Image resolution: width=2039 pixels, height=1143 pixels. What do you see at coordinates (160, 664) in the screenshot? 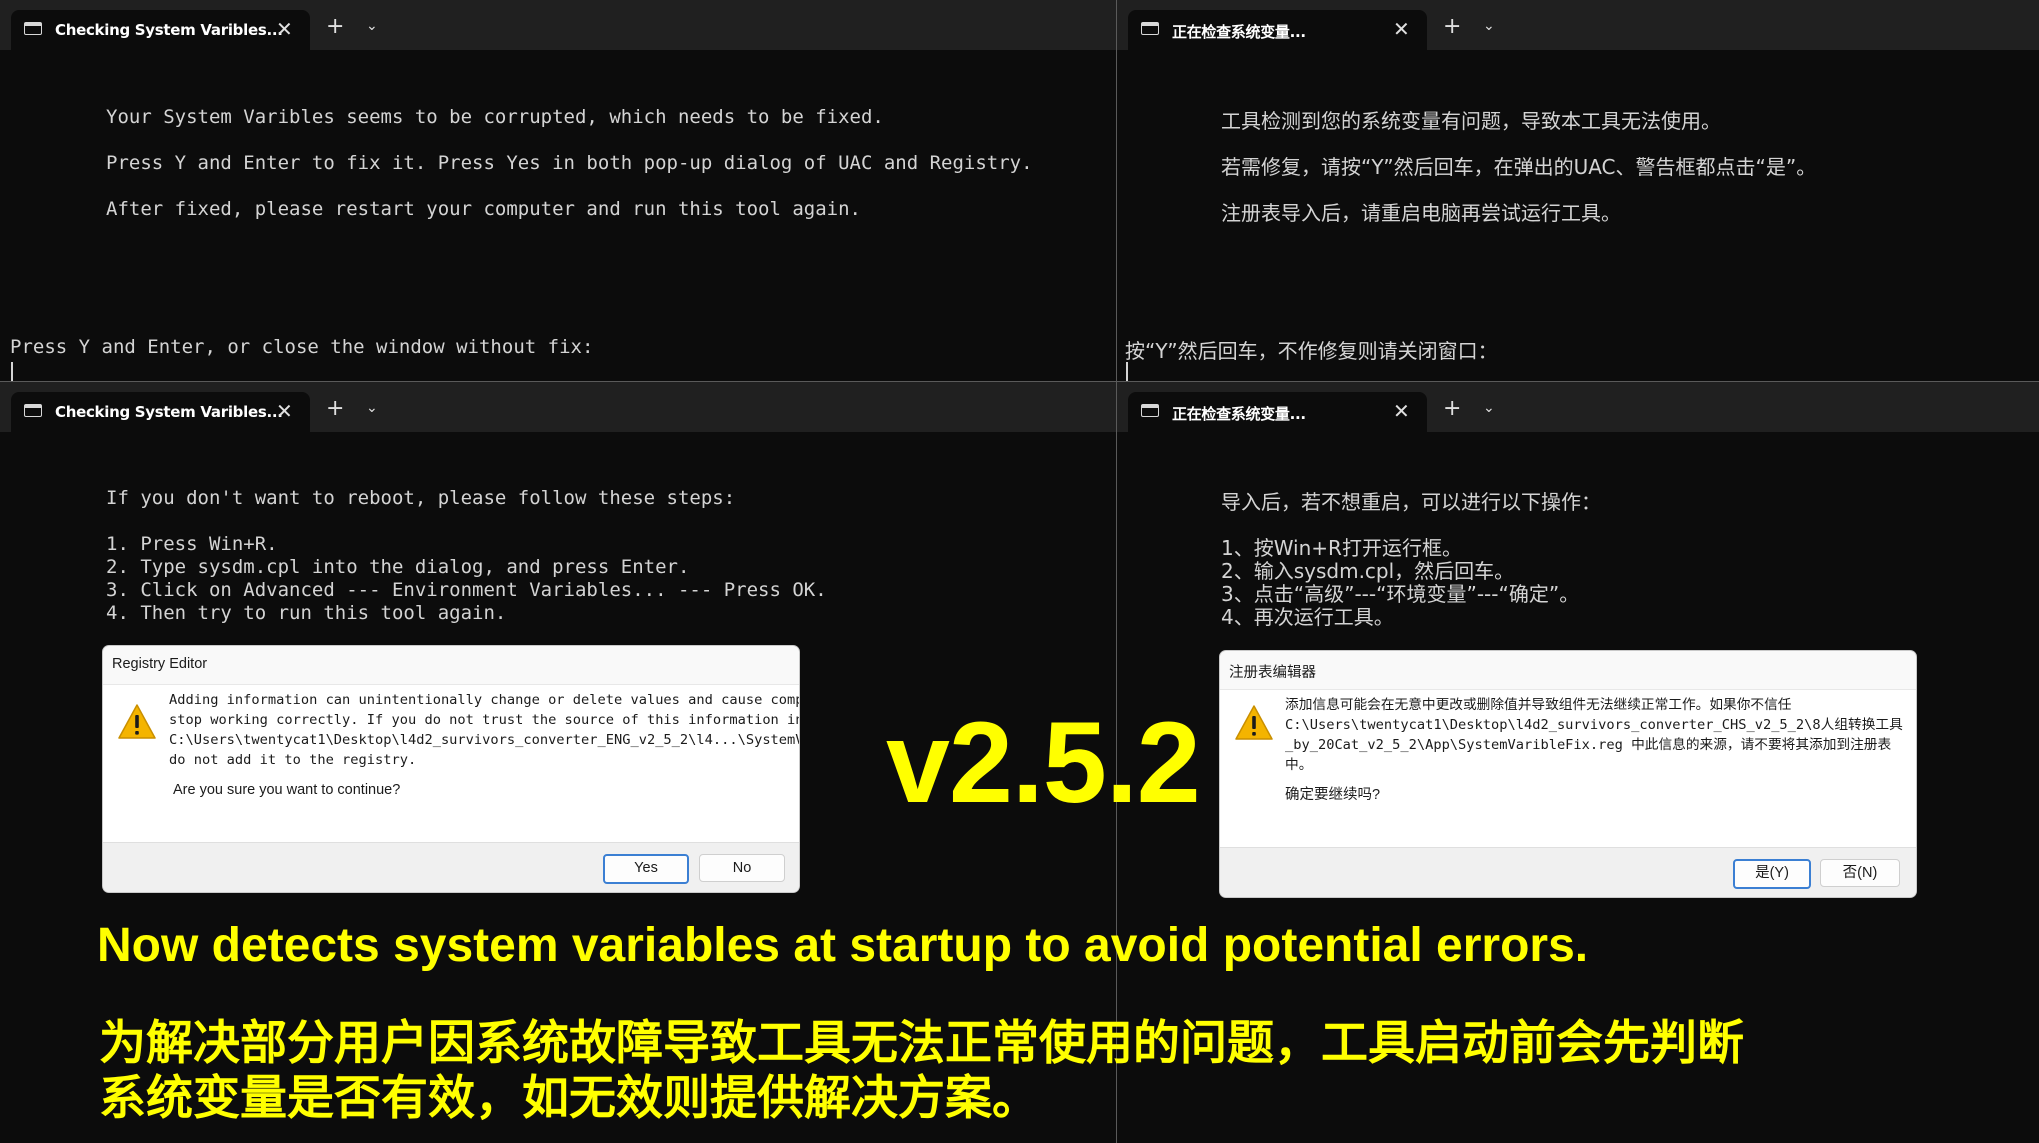
I see `dialog-title: Registry Editor` at bounding box center [160, 664].